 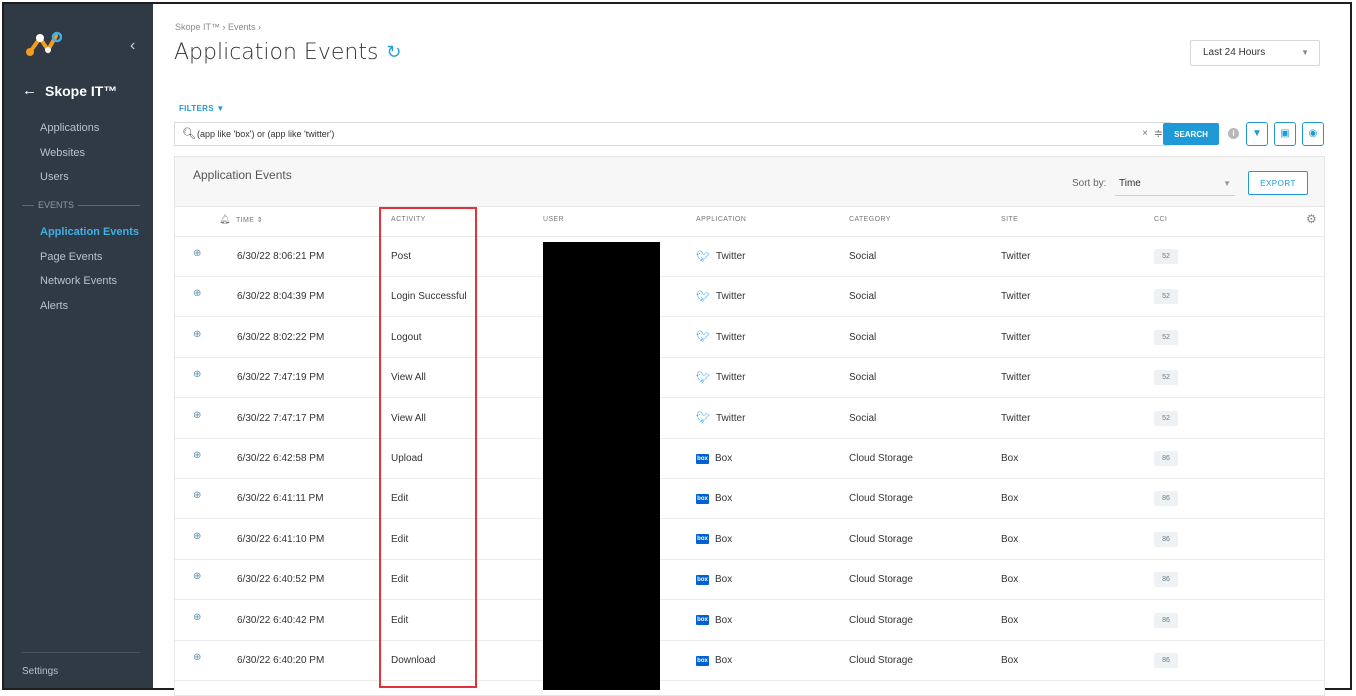 I want to click on filters-toggle: FILTERS ▼, so click(x=202, y=108).